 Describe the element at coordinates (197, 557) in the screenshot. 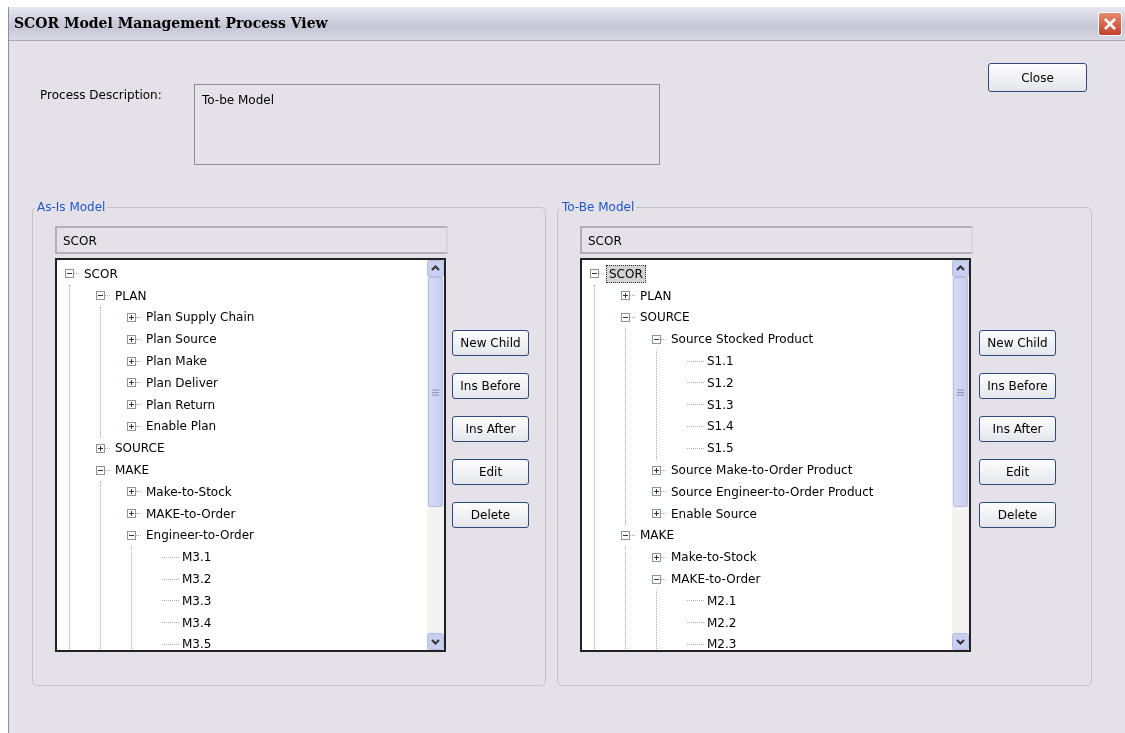

I see `tree-item: M3.1` at that location.